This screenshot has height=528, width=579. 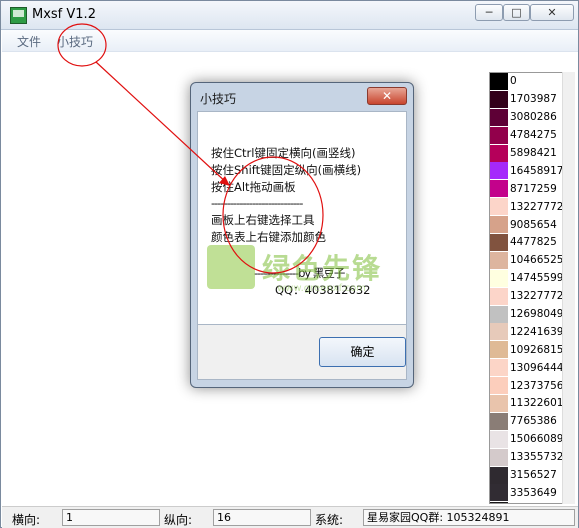 What do you see at coordinates (536, 439) in the screenshot?
I see `color-value: 15066089` at bounding box center [536, 439].